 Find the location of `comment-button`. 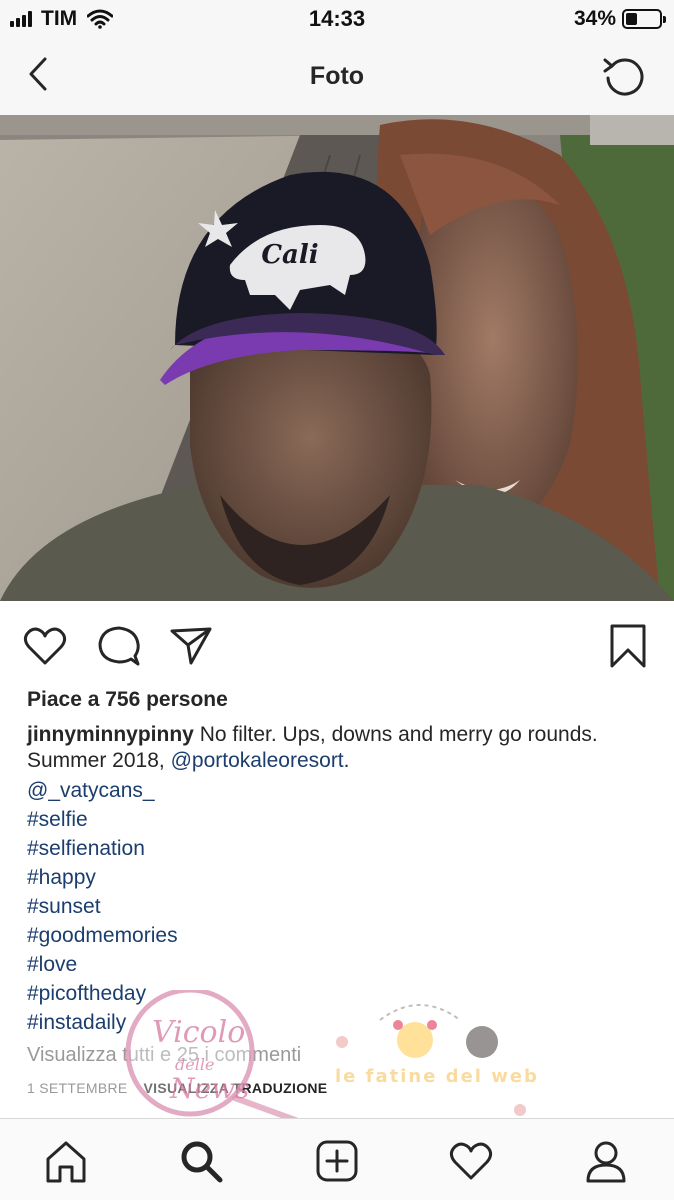

comment-button is located at coordinates (119, 646).